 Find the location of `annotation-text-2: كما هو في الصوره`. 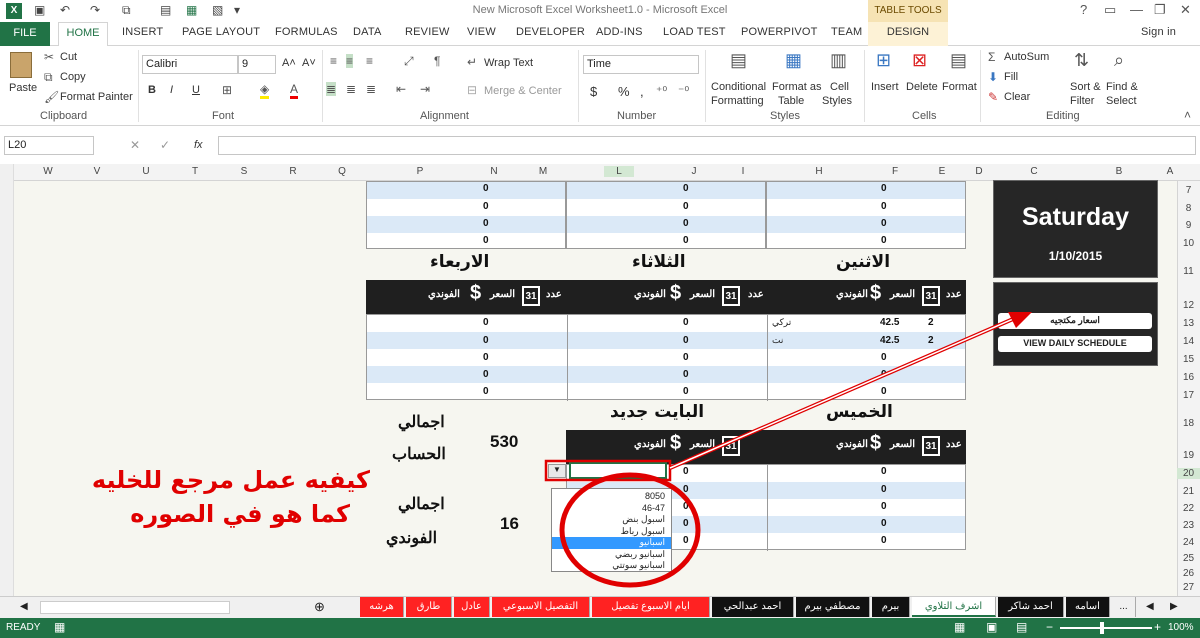

annotation-text-2: كما هو في الصوره is located at coordinates (240, 514).